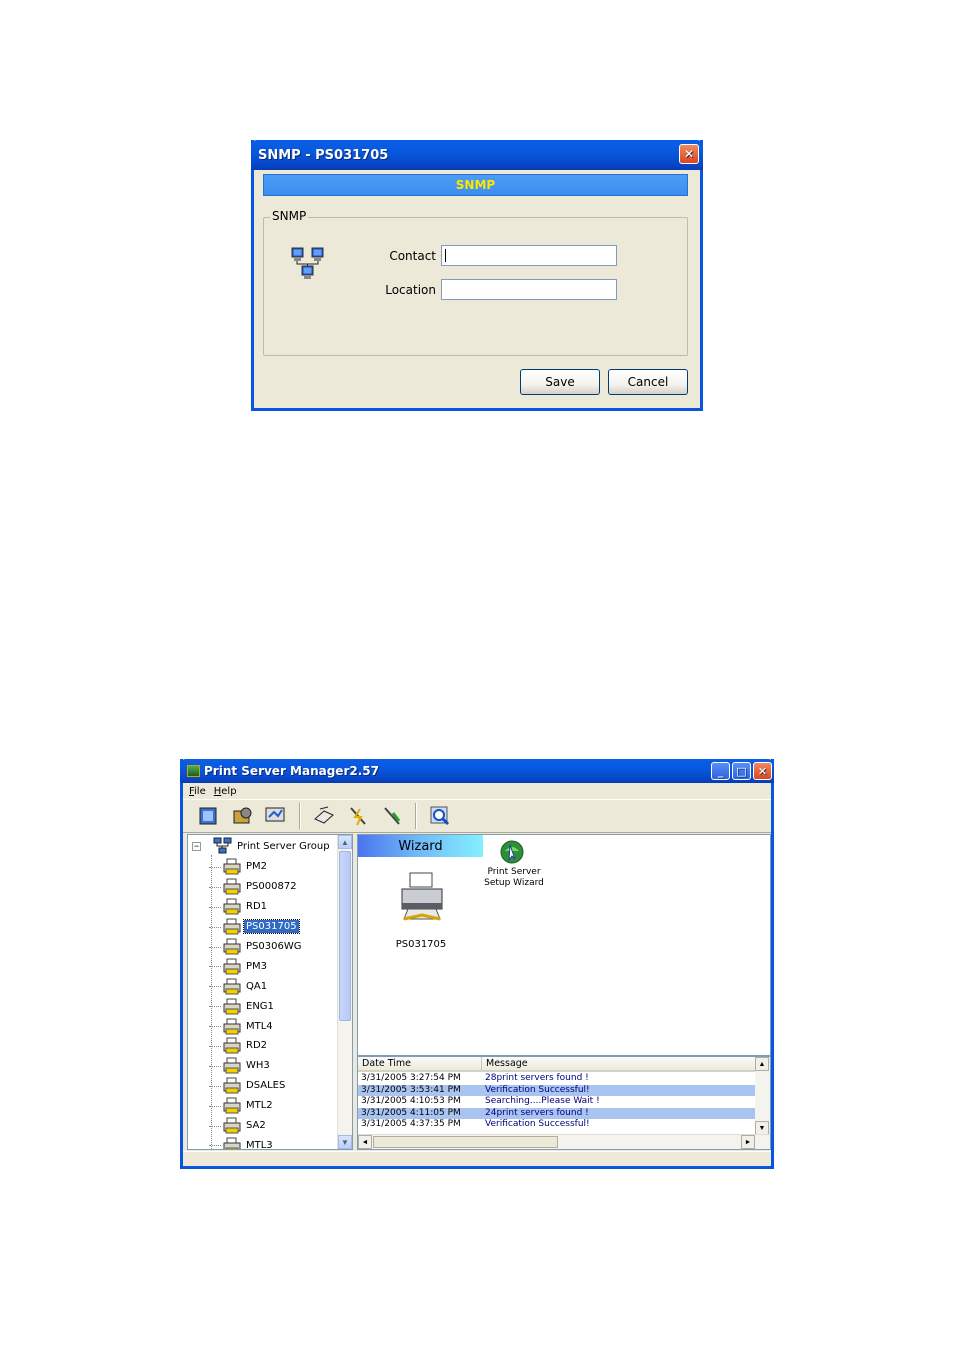  I want to click on tree-item: MTL2, so click(256, 1106).